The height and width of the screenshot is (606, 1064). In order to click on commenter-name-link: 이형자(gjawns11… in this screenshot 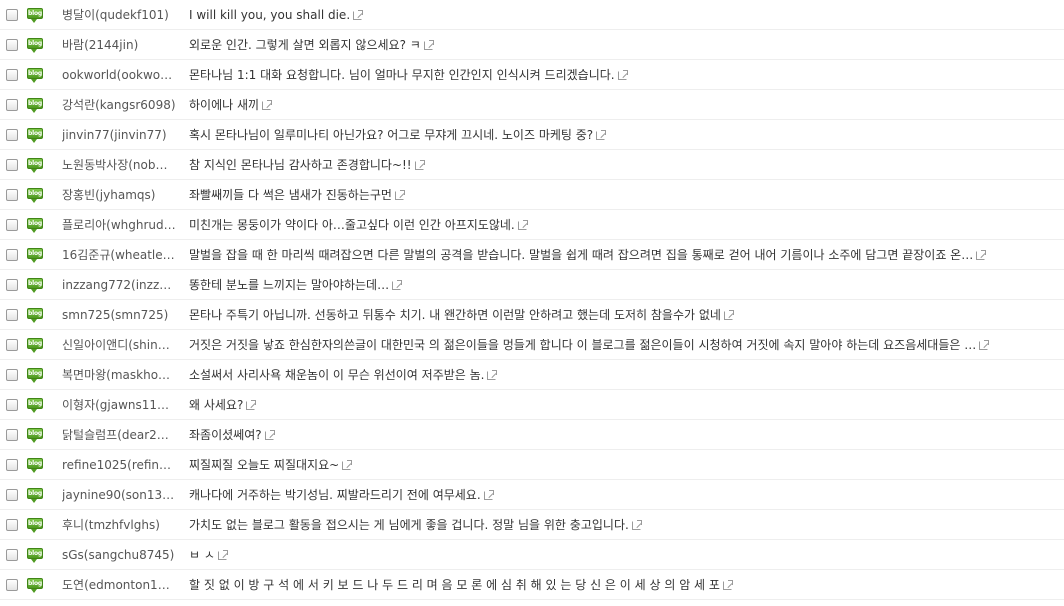, I will do `click(119, 405)`.